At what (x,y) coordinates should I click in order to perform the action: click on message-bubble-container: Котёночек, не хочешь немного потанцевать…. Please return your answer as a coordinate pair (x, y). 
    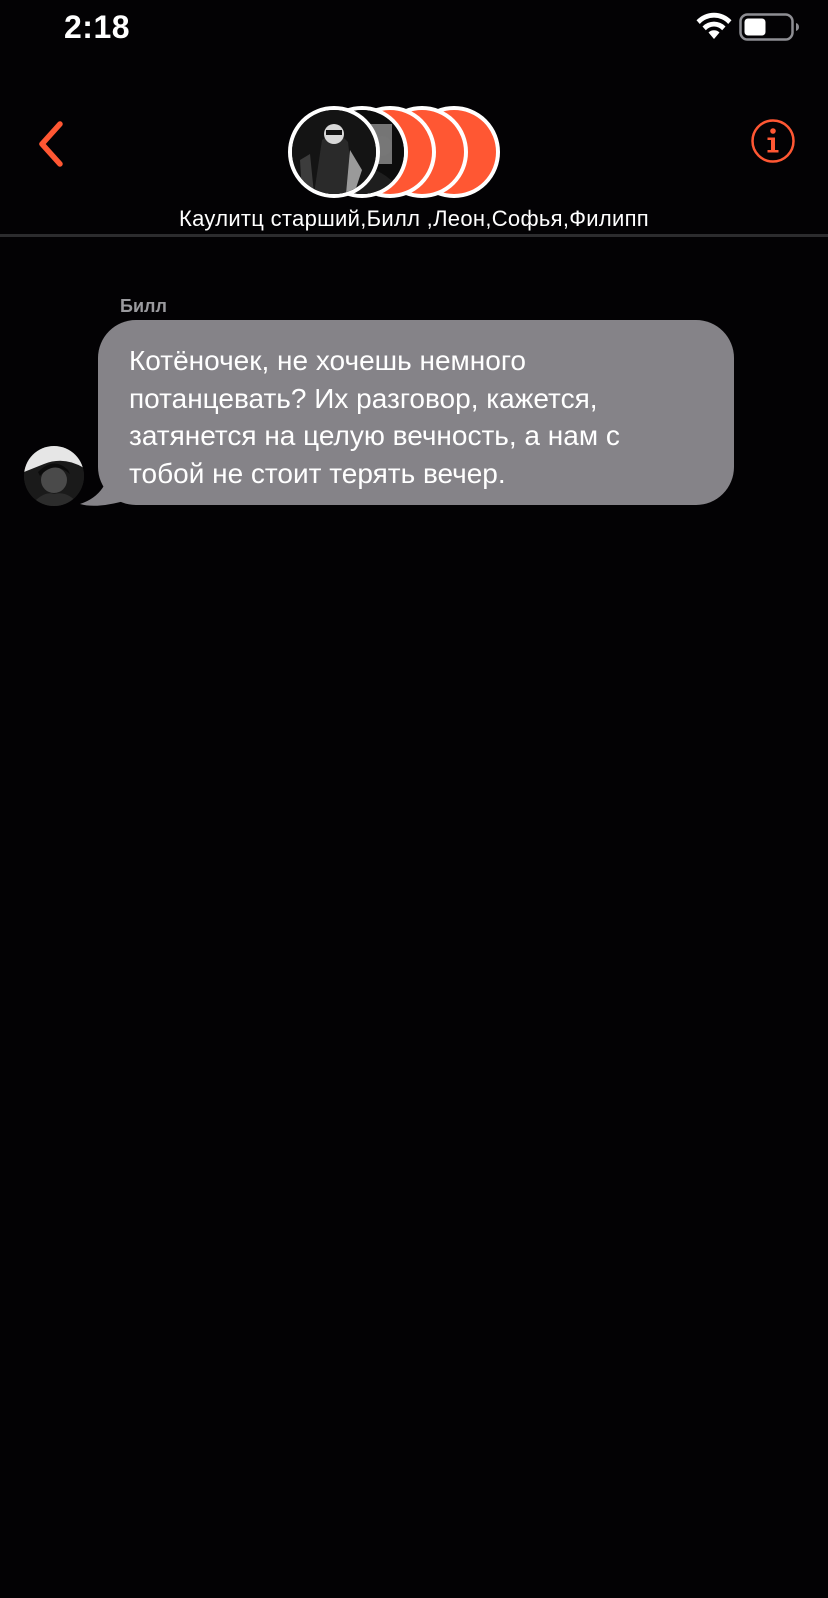
    Looking at the image, I should click on (410, 415).